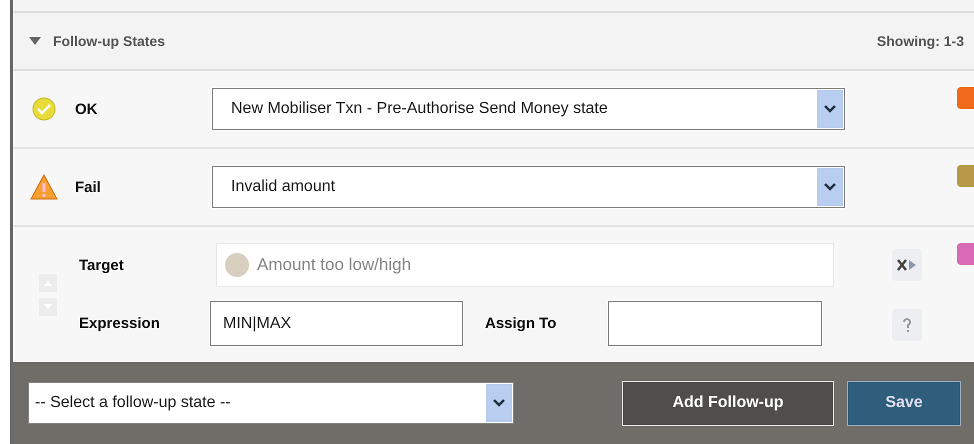 This screenshot has height=444, width=974. What do you see at coordinates (920, 41) in the screenshot?
I see `showing-count: Showing: 1-3` at bounding box center [920, 41].